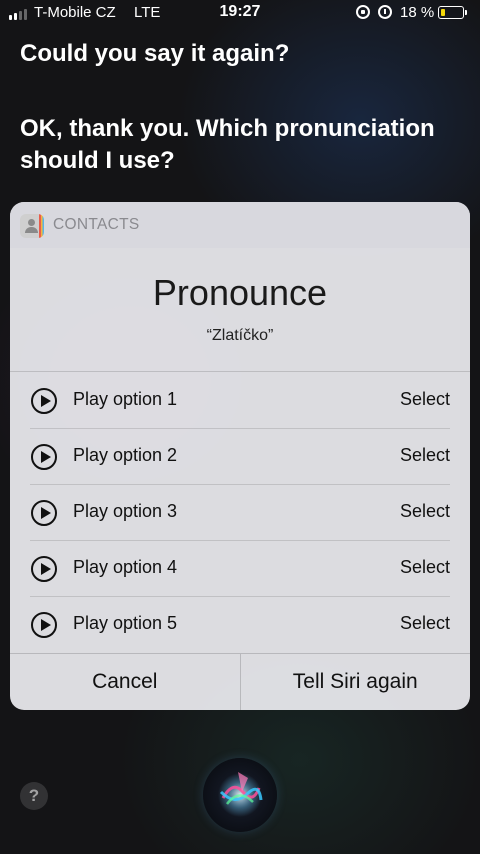 This screenshot has height=854, width=480. Describe the element at coordinates (417, 12) in the screenshot. I see `battery-percentage: 18 %` at that location.